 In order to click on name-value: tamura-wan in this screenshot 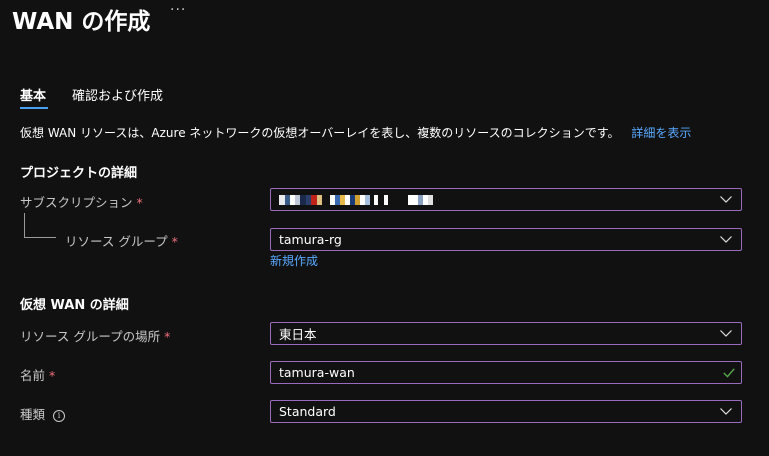, I will do `click(317, 372)`.